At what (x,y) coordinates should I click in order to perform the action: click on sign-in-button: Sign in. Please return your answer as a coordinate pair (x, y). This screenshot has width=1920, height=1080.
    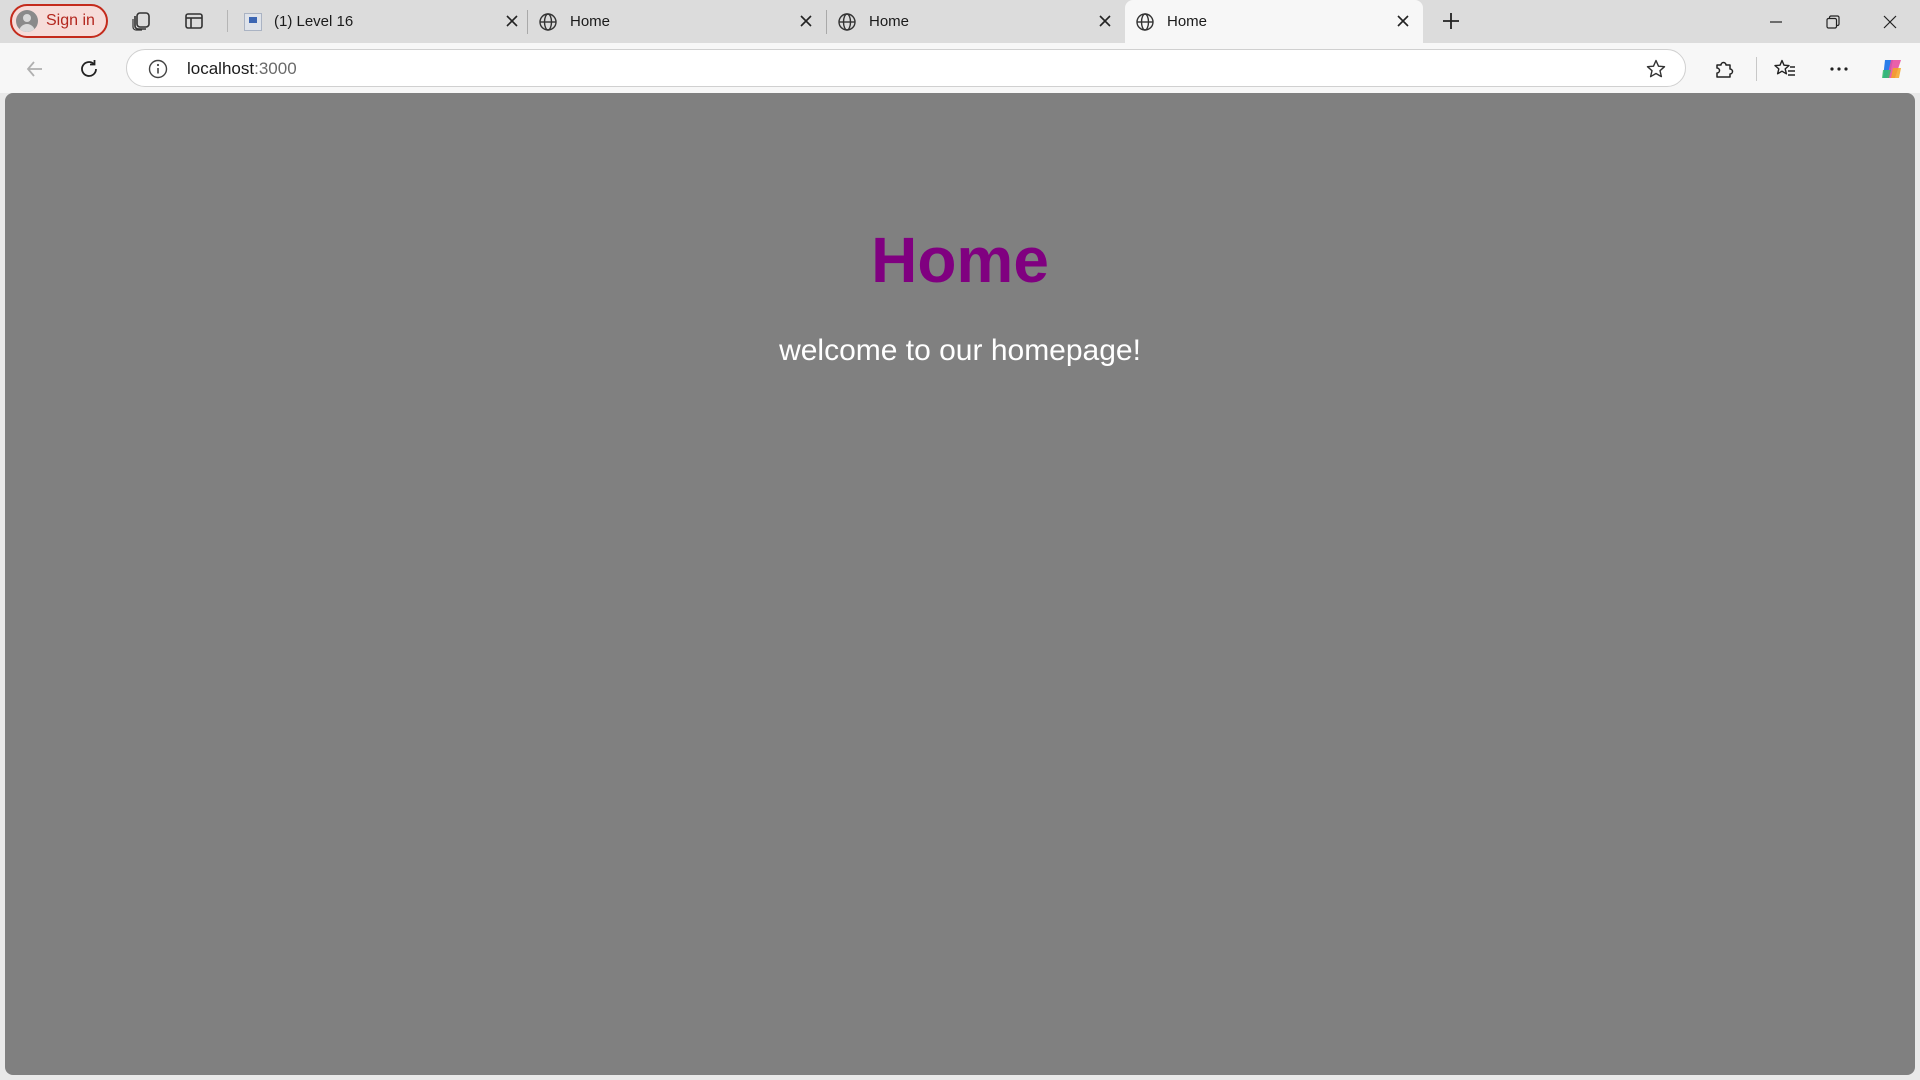
    Looking at the image, I should click on (59, 21).